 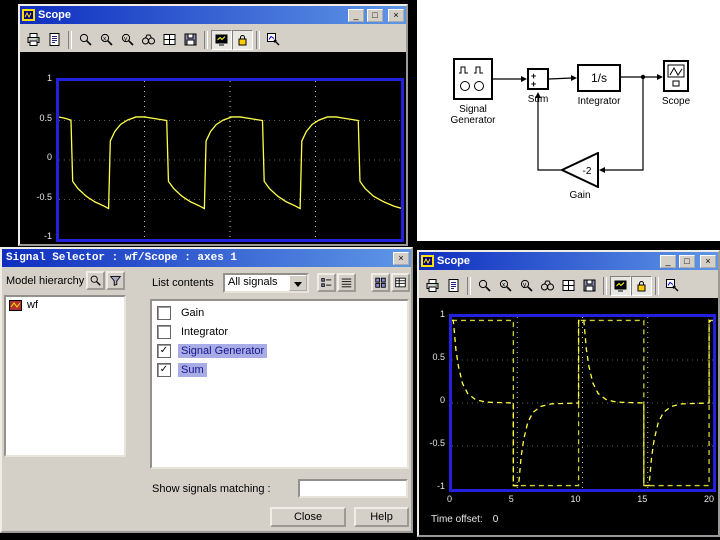 I want to click on hierarchy-toolbar, so click(x=106, y=280).